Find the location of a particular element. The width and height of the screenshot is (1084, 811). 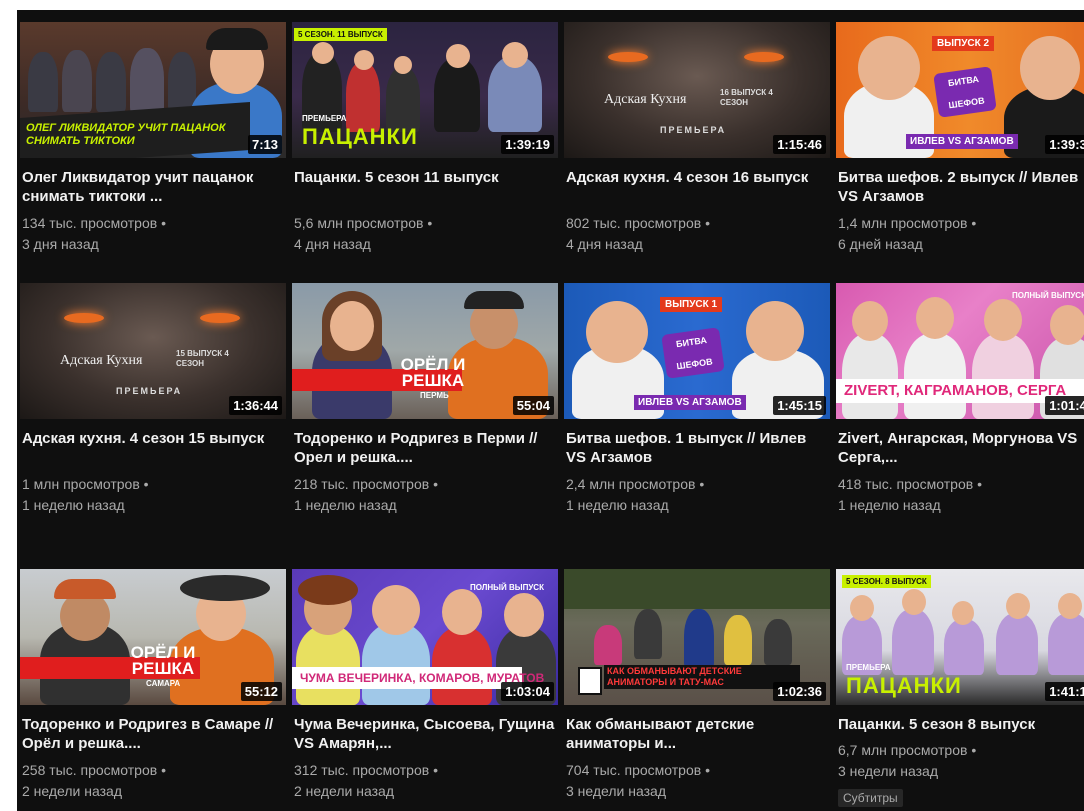

thumbnail-episode-label: 16 ВЫПУСК 4 СЕЗОН is located at coordinates (746, 97).